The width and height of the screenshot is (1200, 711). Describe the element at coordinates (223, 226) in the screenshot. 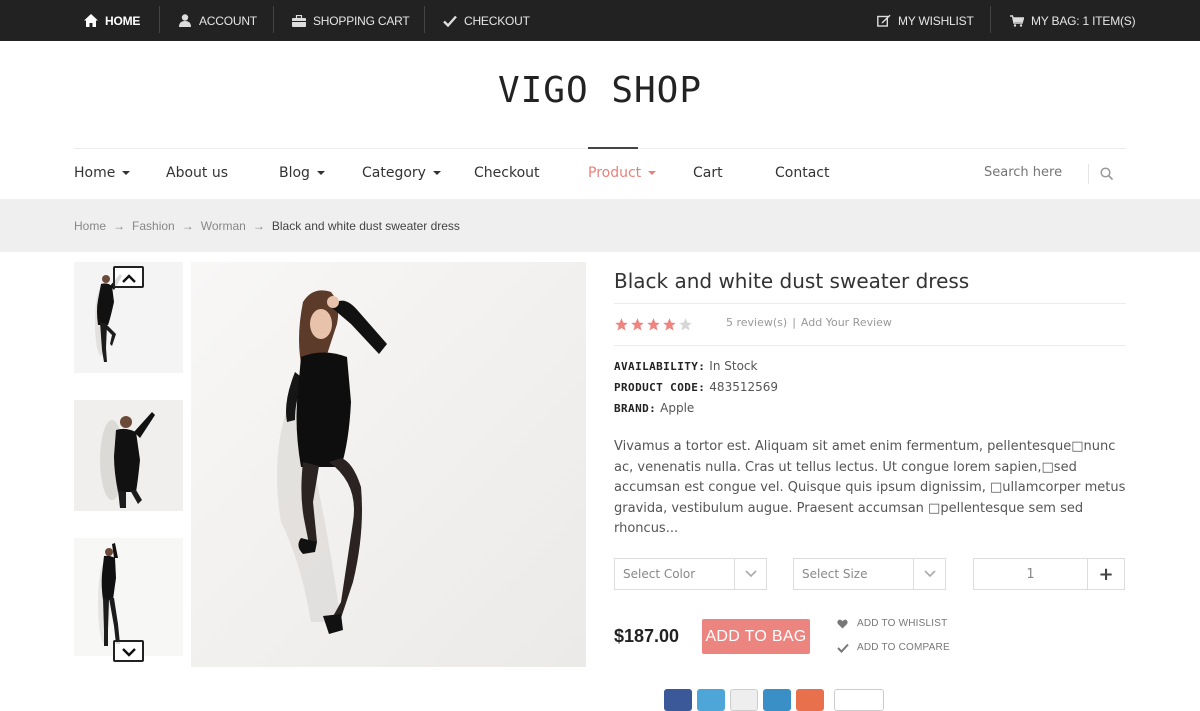

I see `breadcrumb-link-worman: Worman` at that location.